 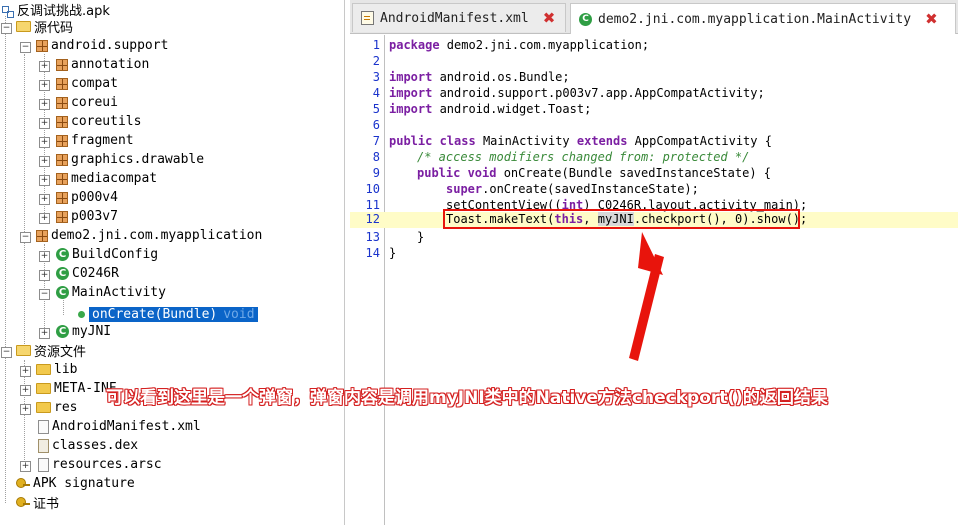 What do you see at coordinates (654, 190) in the screenshot?
I see `code-line: 10 super.onCreate(savedInstanceState);` at bounding box center [654, 190].